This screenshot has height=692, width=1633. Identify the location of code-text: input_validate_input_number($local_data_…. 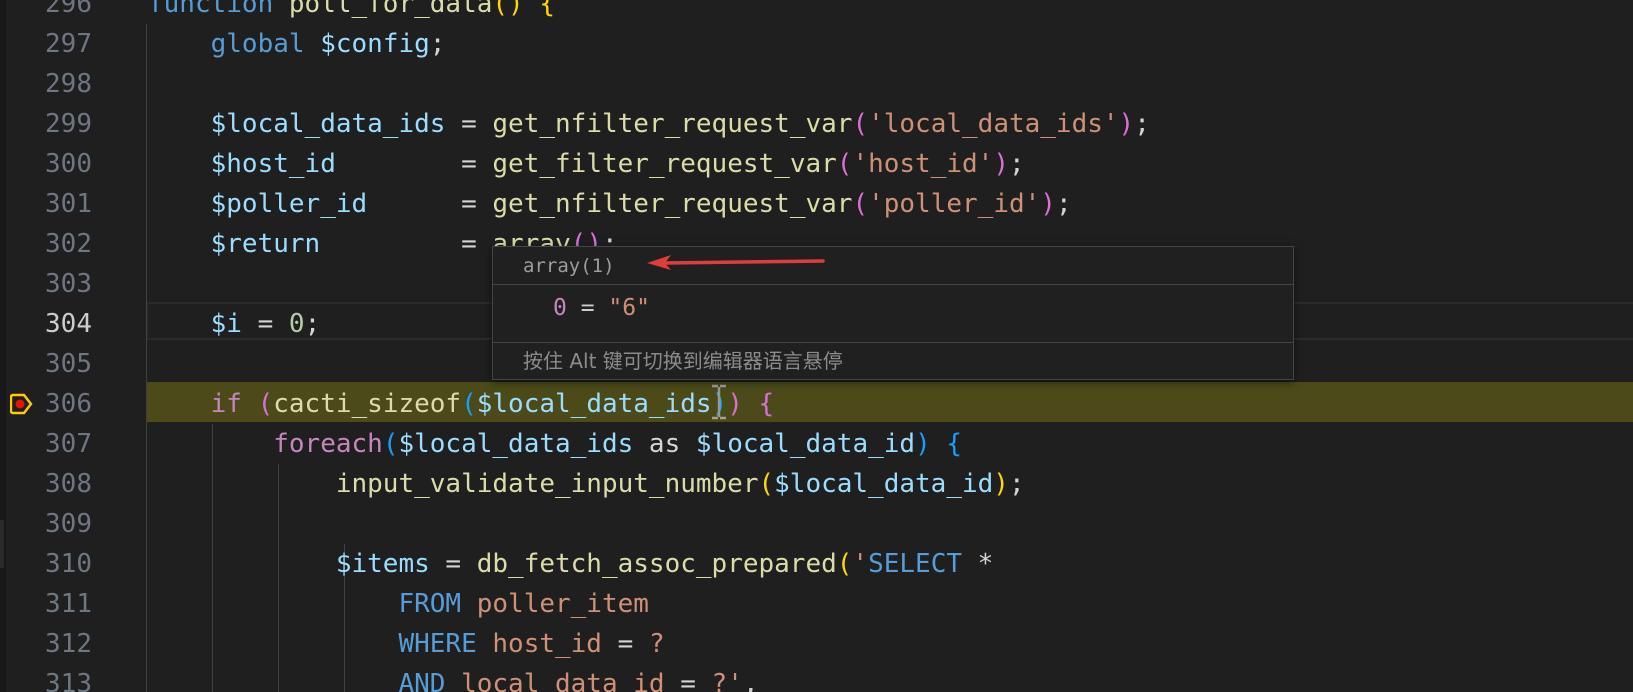
(586, 484).